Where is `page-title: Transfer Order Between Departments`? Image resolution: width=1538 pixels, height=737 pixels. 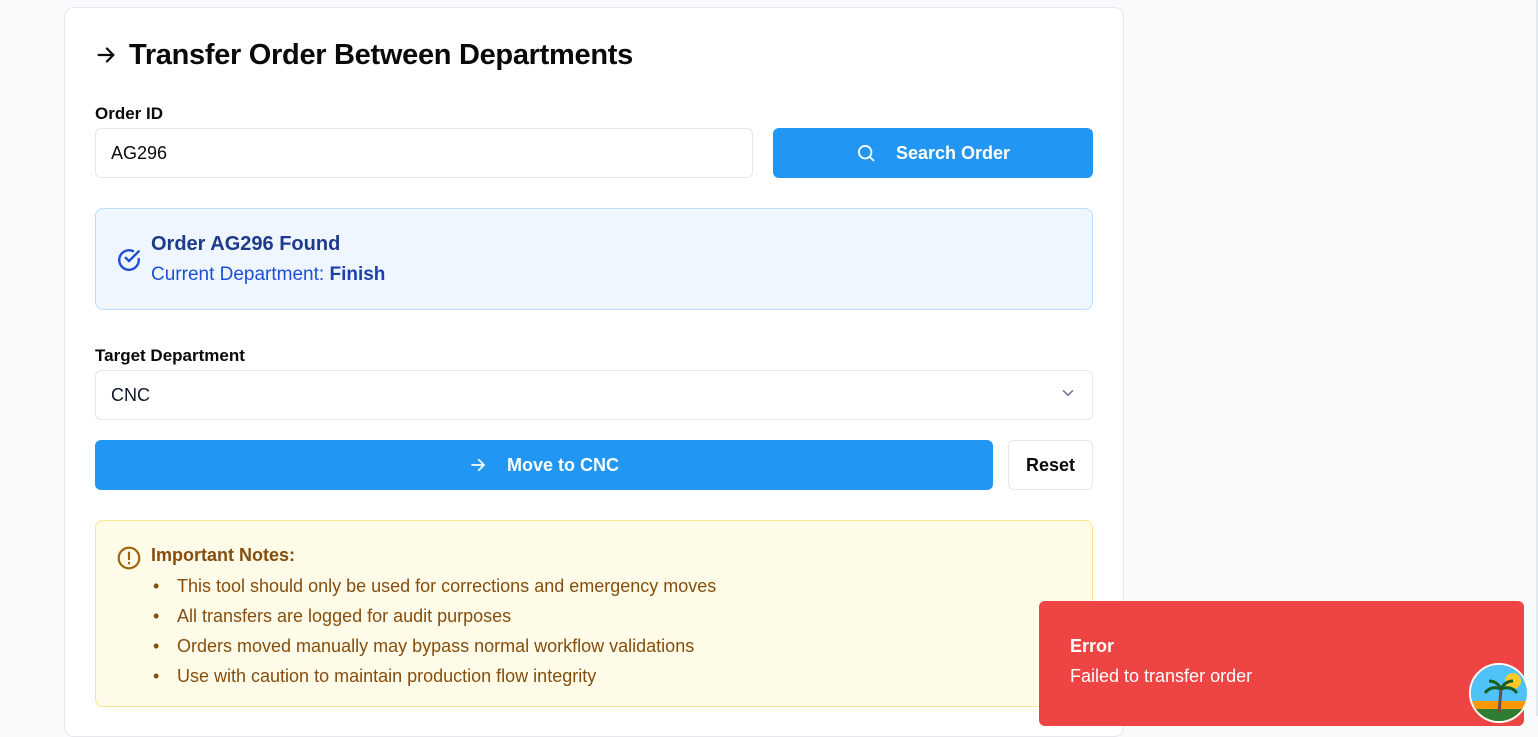 page-title: Transfer Order Between Departments is located at coordinates (381, 54).